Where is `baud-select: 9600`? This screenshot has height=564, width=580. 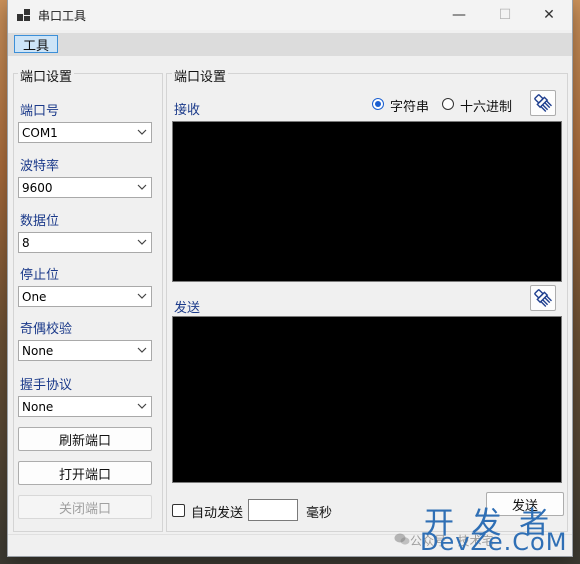 baud-select: 9600 is located at coordinates (85, 187).